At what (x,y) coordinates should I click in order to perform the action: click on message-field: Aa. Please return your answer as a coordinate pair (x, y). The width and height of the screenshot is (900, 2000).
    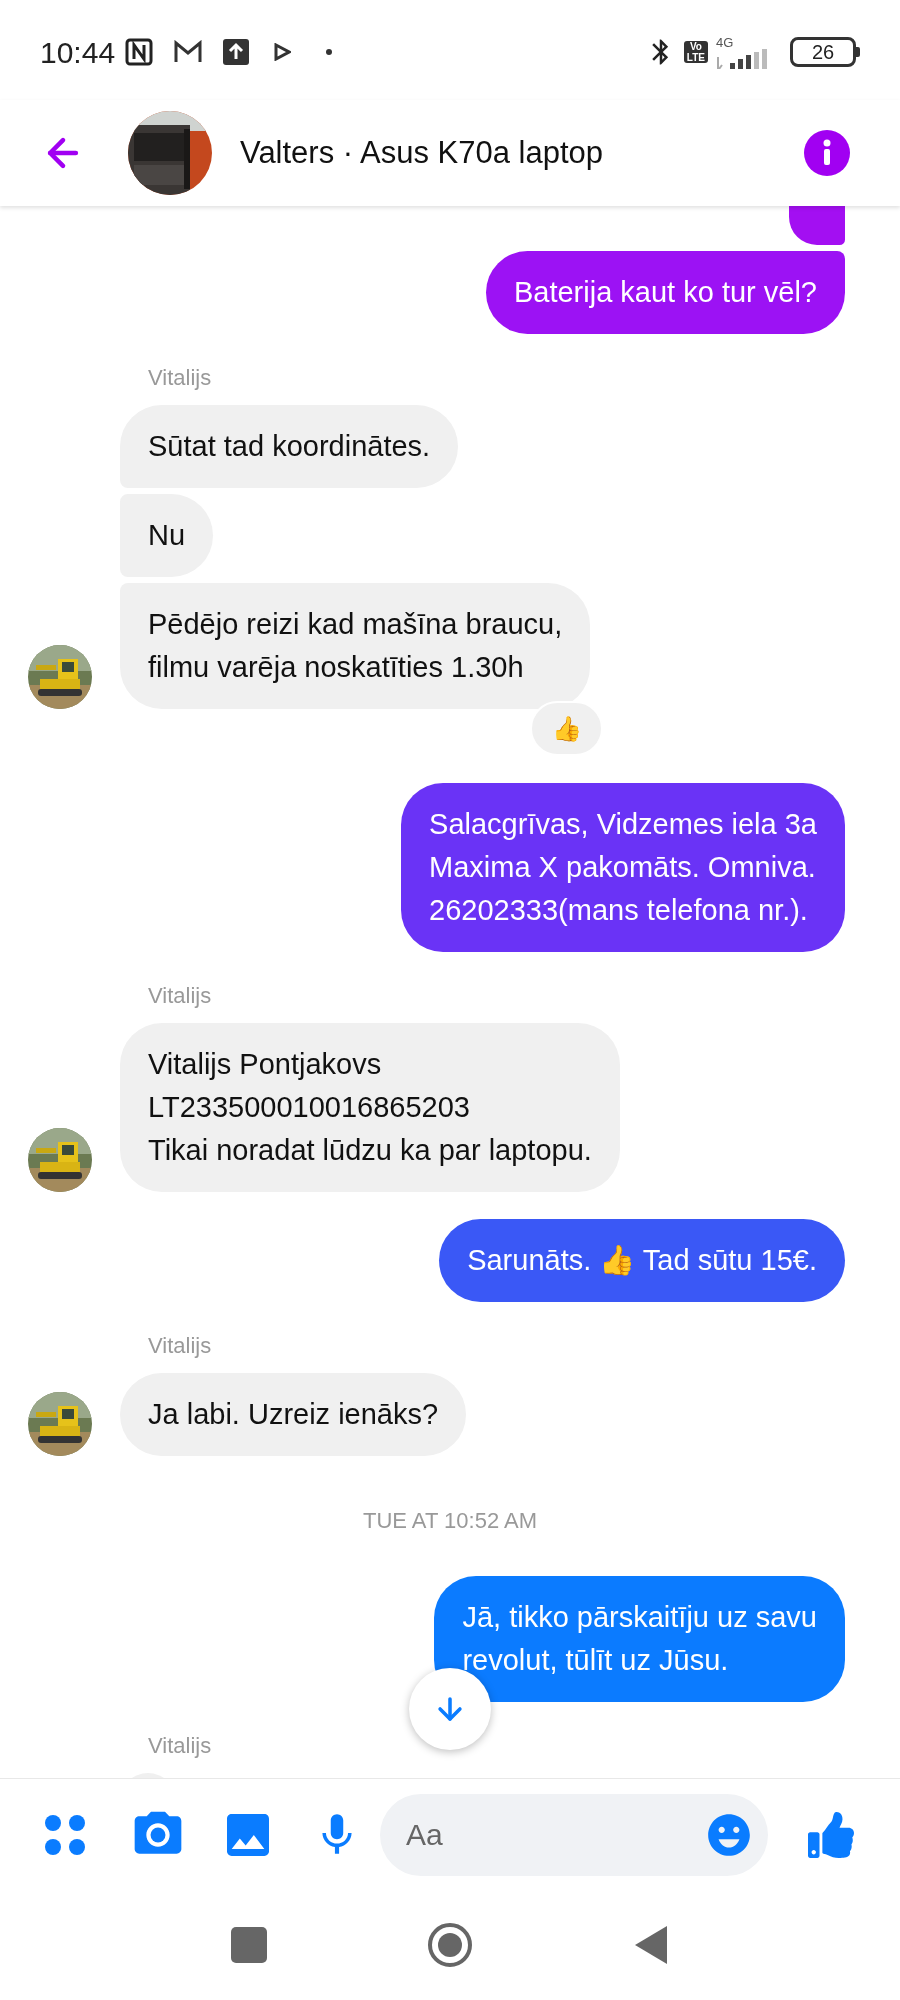
    Looking at the image, I should click on (574, 1834).